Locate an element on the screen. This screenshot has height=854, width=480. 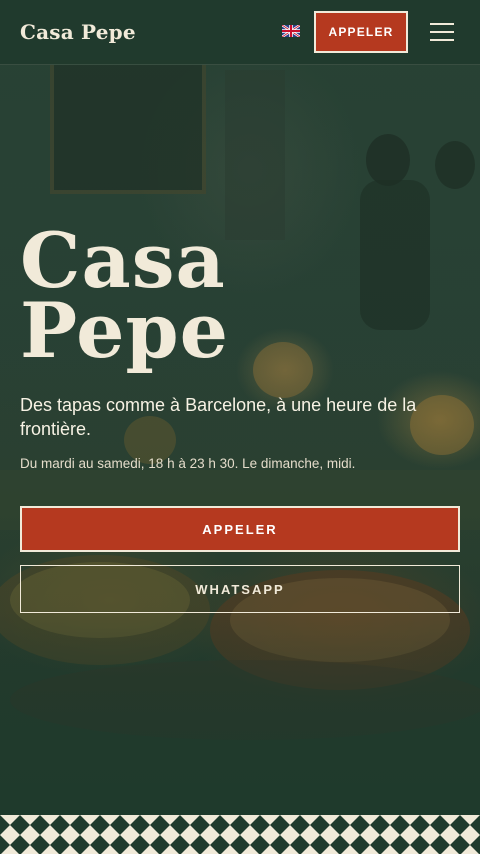
tile-pattern-border is located at coordinates (240, 834).